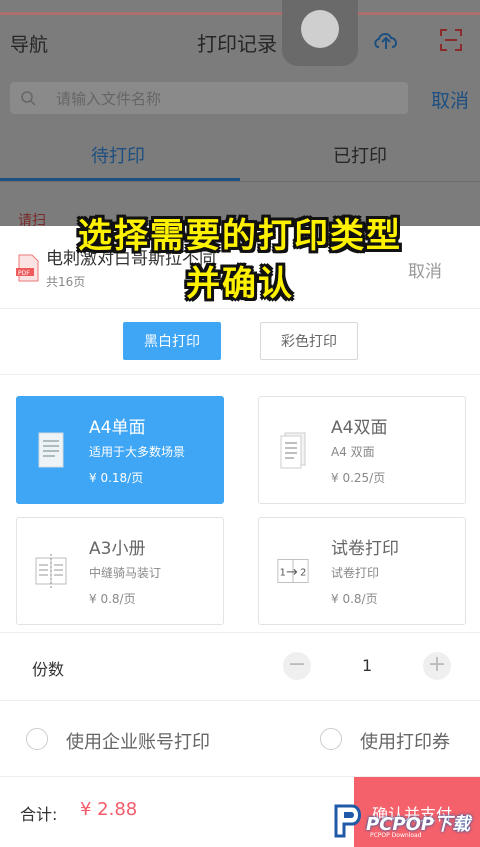 The image size is (480, 847). Describe the element at coordinates (240, 13) in the screenshot. I see `top-accent-line` at that location.